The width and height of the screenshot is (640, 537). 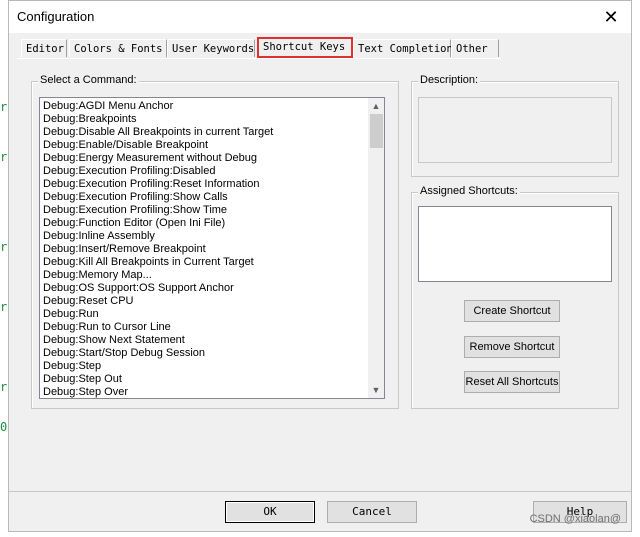 I want to click on list-item: Debug:Step Out, so click(x=203, y=379).